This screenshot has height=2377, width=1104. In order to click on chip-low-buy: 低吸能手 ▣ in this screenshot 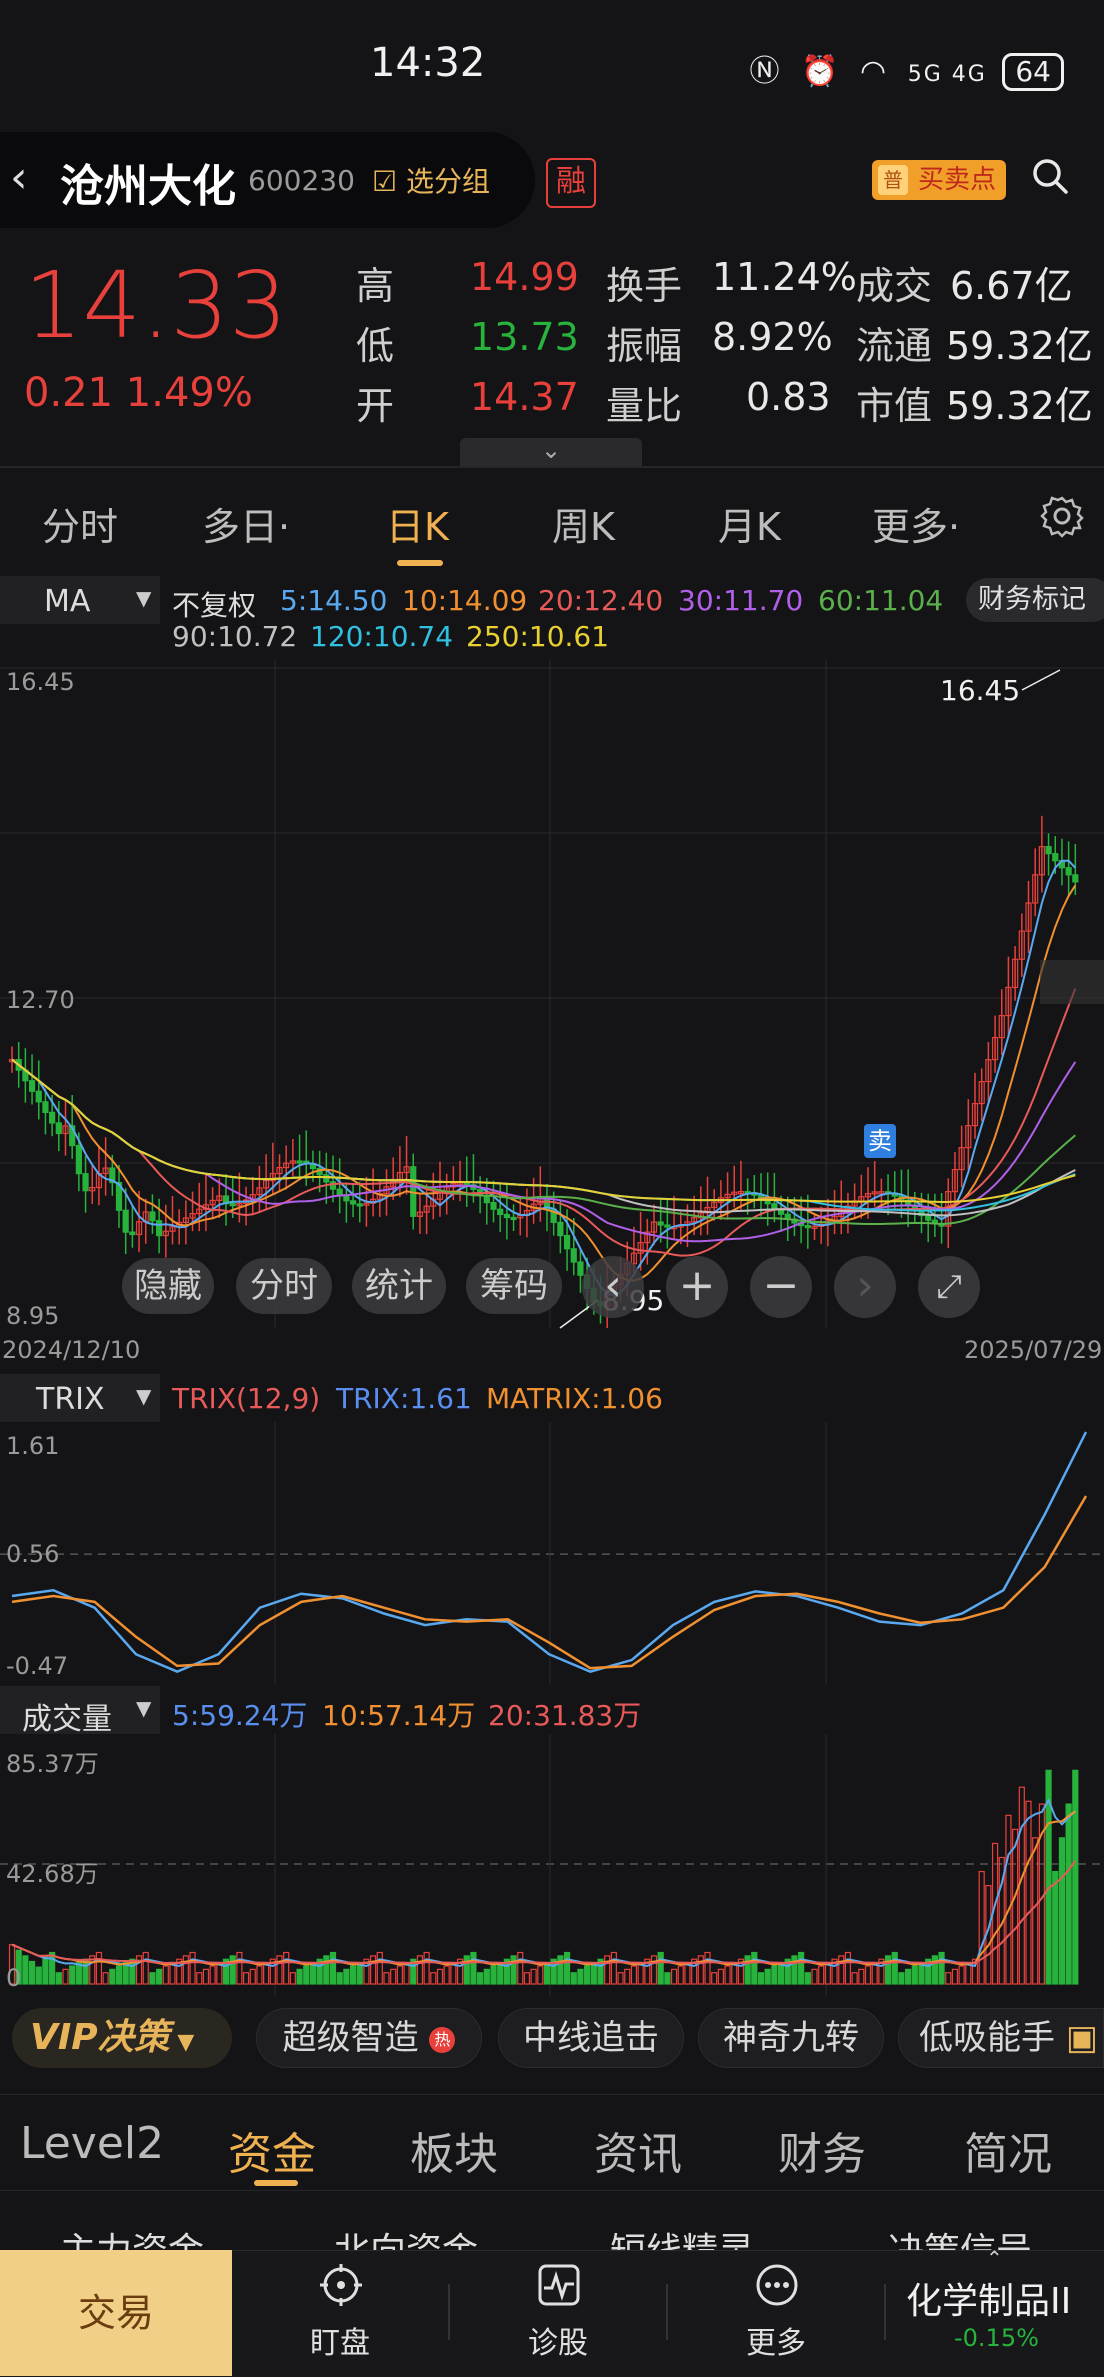, I will do `click(1001, 2038)`.